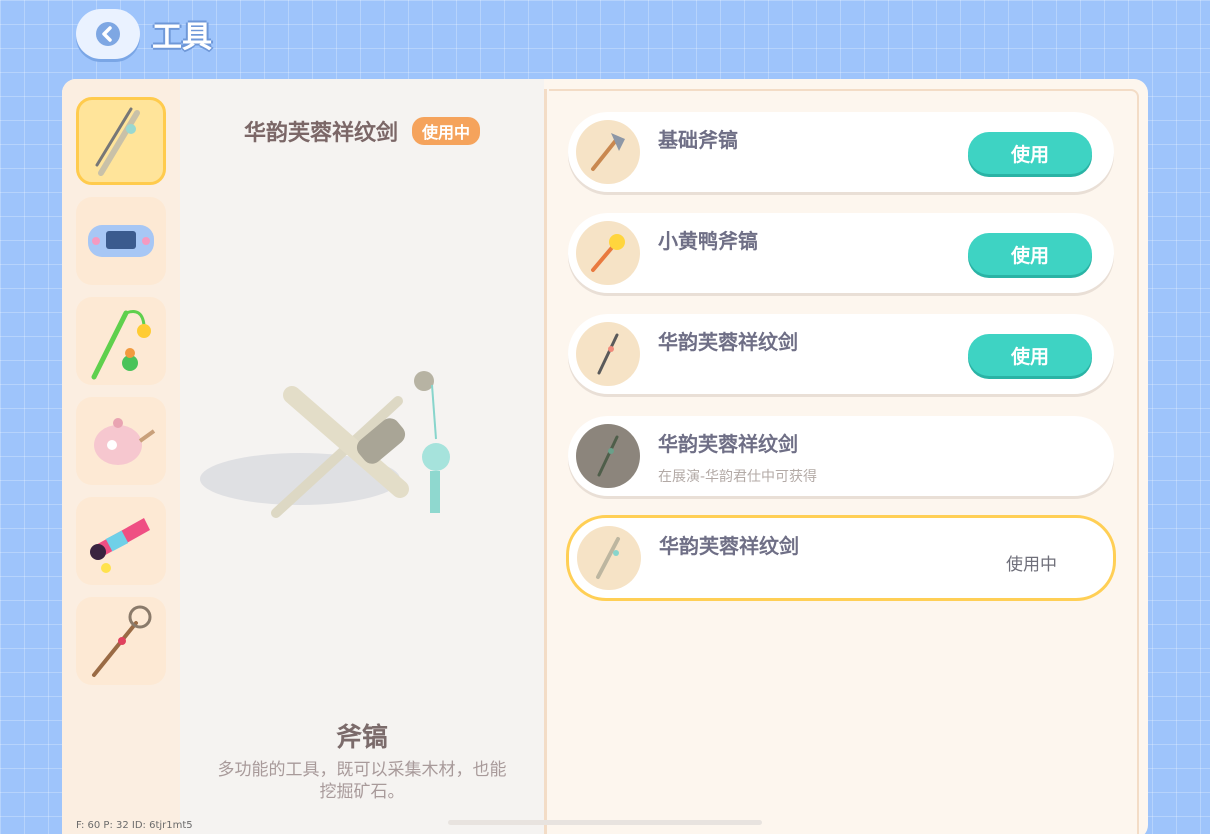 This screenshot has height=834, width=1210. Describe the element at coordinates (361, 738) in the screenshot. I see `detail-item-type: 斧镐` at that location.